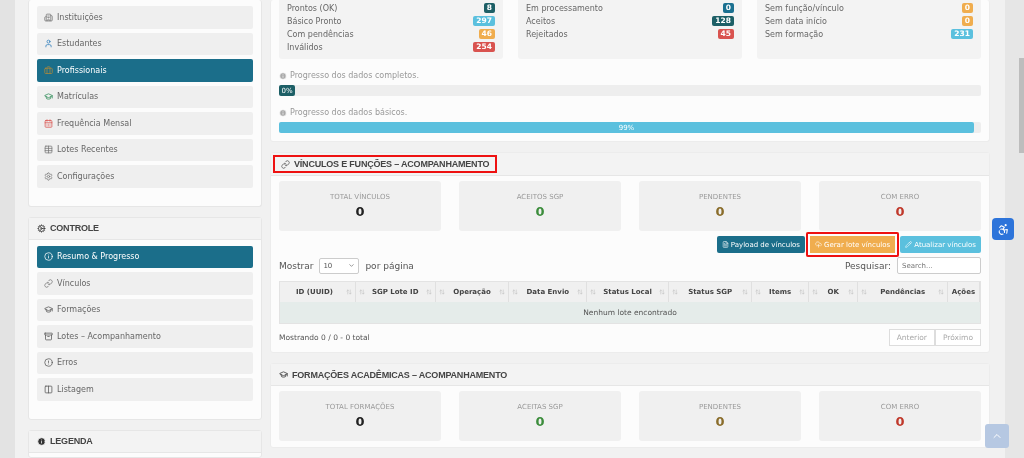 The height and width of the screenshot is (458, 1024). I want to click on progress-caption: Progresso dos dados completos., so click(354, 75).